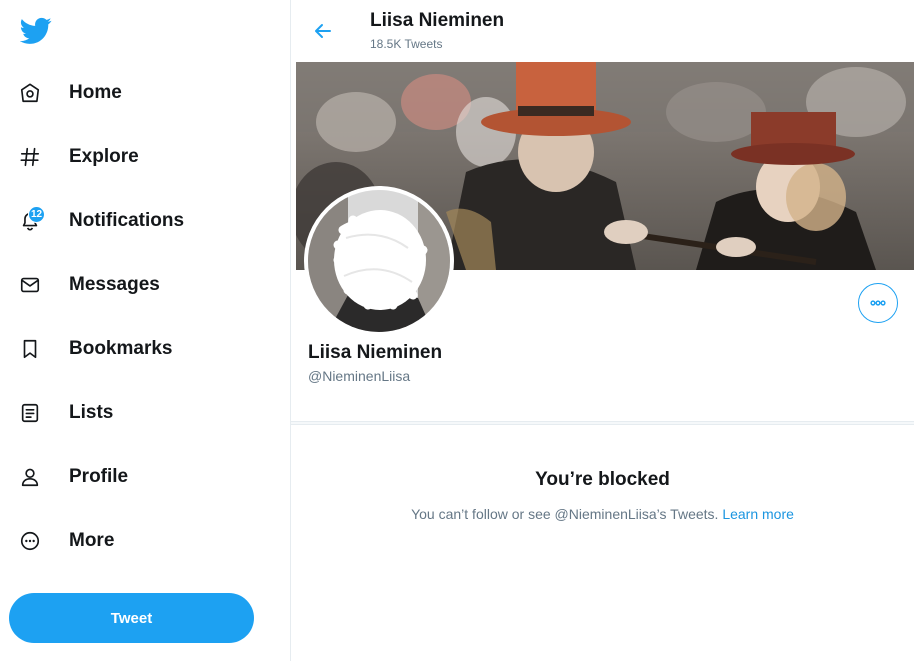 The image size is (914, 661). I want to click on profile-more-button, so click(878, 303).